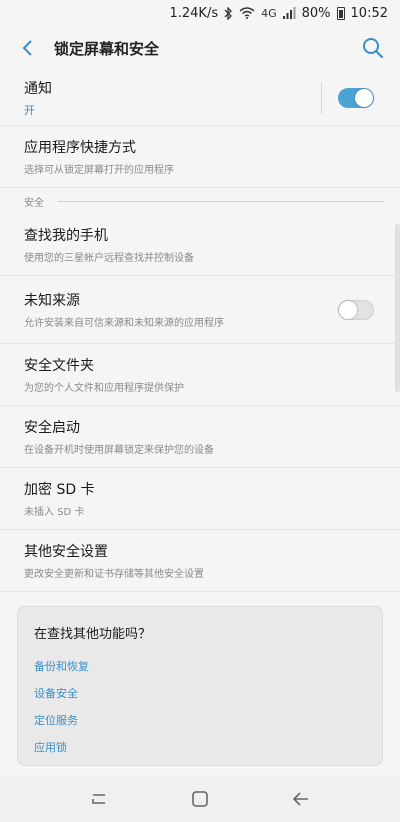  What do you see at coordinates (29, 110) in the screenshot?
I see `item-subtitle: 开` at bounding box center [29, 110].